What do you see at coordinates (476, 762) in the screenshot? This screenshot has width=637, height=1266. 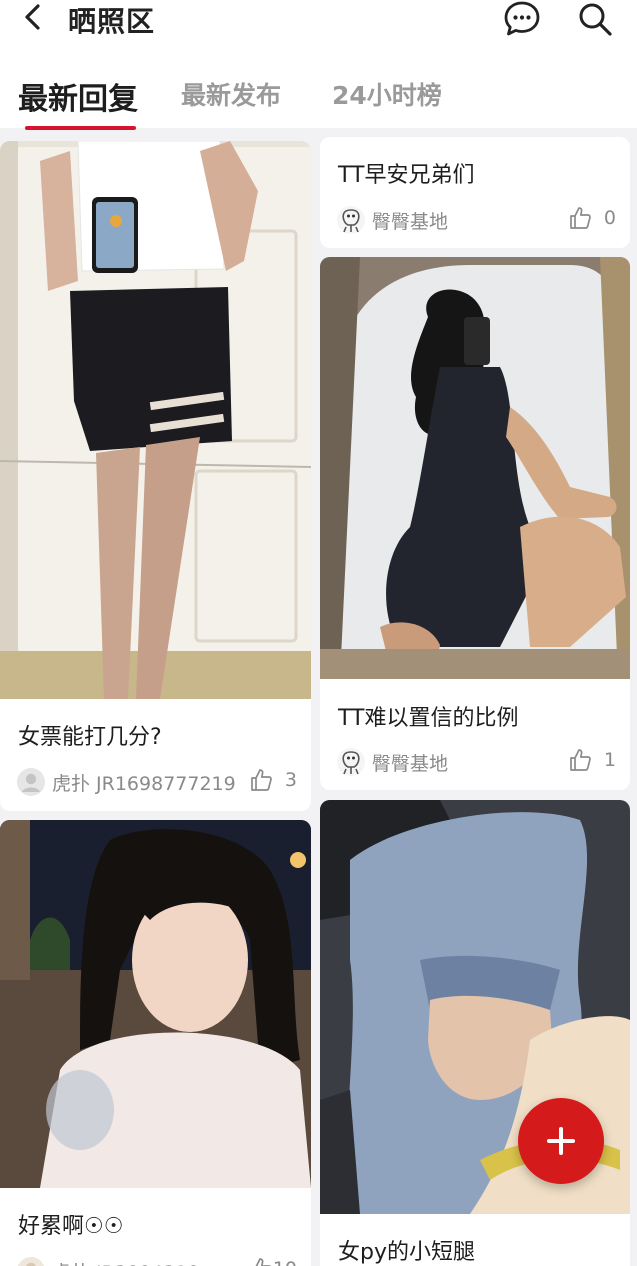 I see `post-meta: 臀臀基地 1` at bounding box center [476, 762].